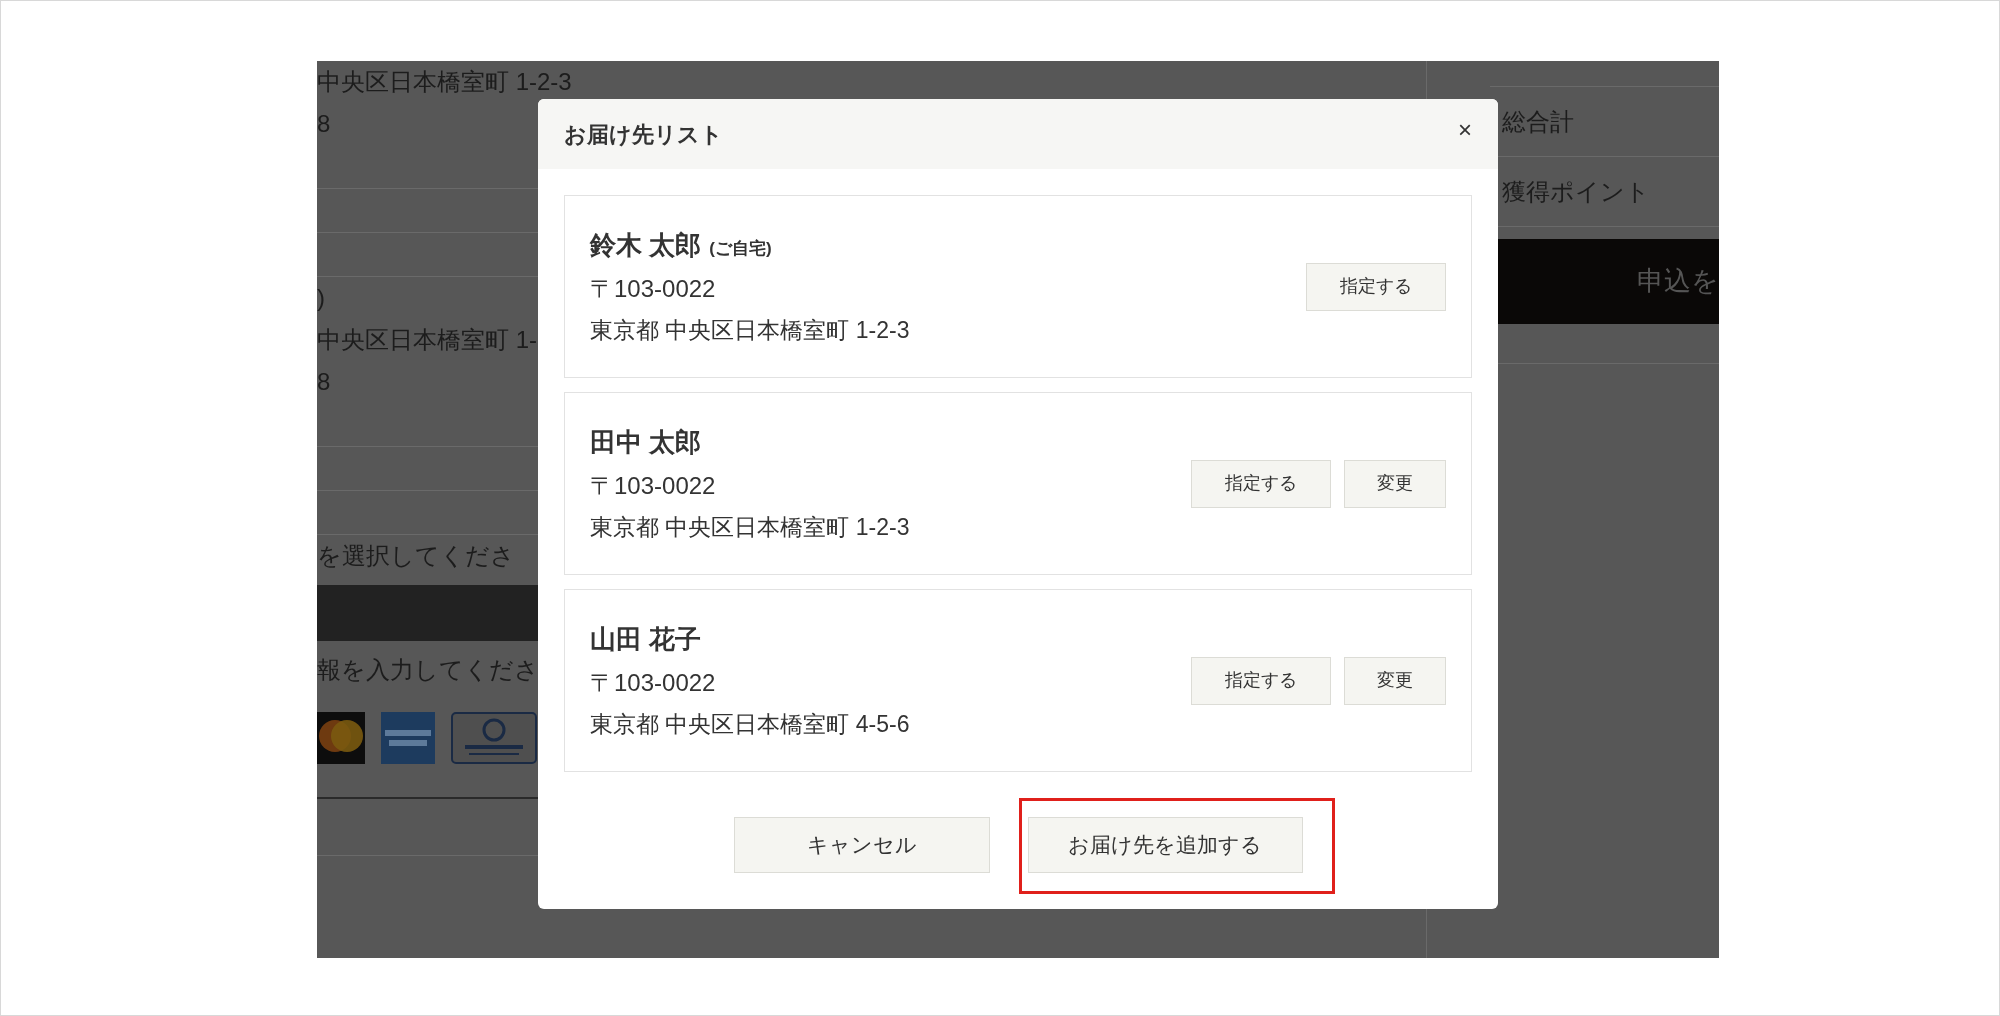 This screenshot has width=2000, height=1016. What do you see at coordinates (740, 248) in the screenshot?
I see `address-note: (ご自宅)` at bounding box center [740, 248].